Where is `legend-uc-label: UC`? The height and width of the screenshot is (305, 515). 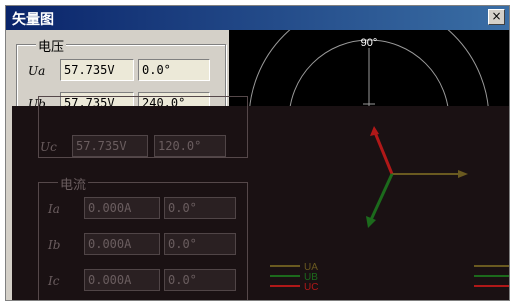
legend-uc-label: UC is located at coordinates (311, 287).